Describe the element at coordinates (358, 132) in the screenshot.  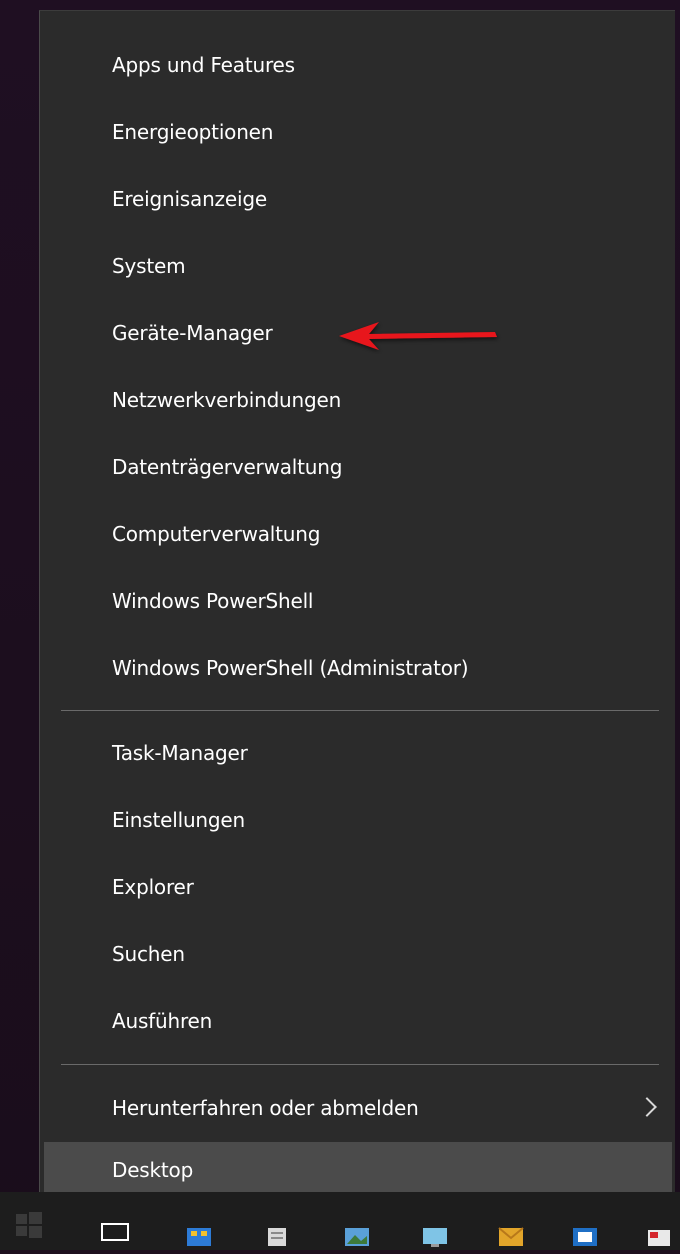
I see `menu-item-energieoptionen: Energieoptionen` at that location.